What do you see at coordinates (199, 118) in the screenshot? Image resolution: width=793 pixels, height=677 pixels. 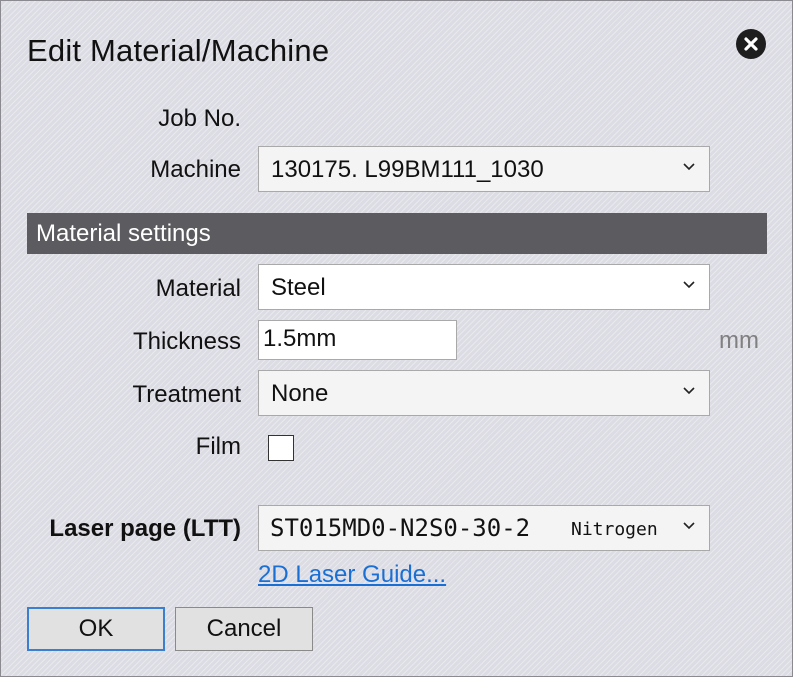 I see `job-no-label: Job No.` at bounding box center [199, 118].